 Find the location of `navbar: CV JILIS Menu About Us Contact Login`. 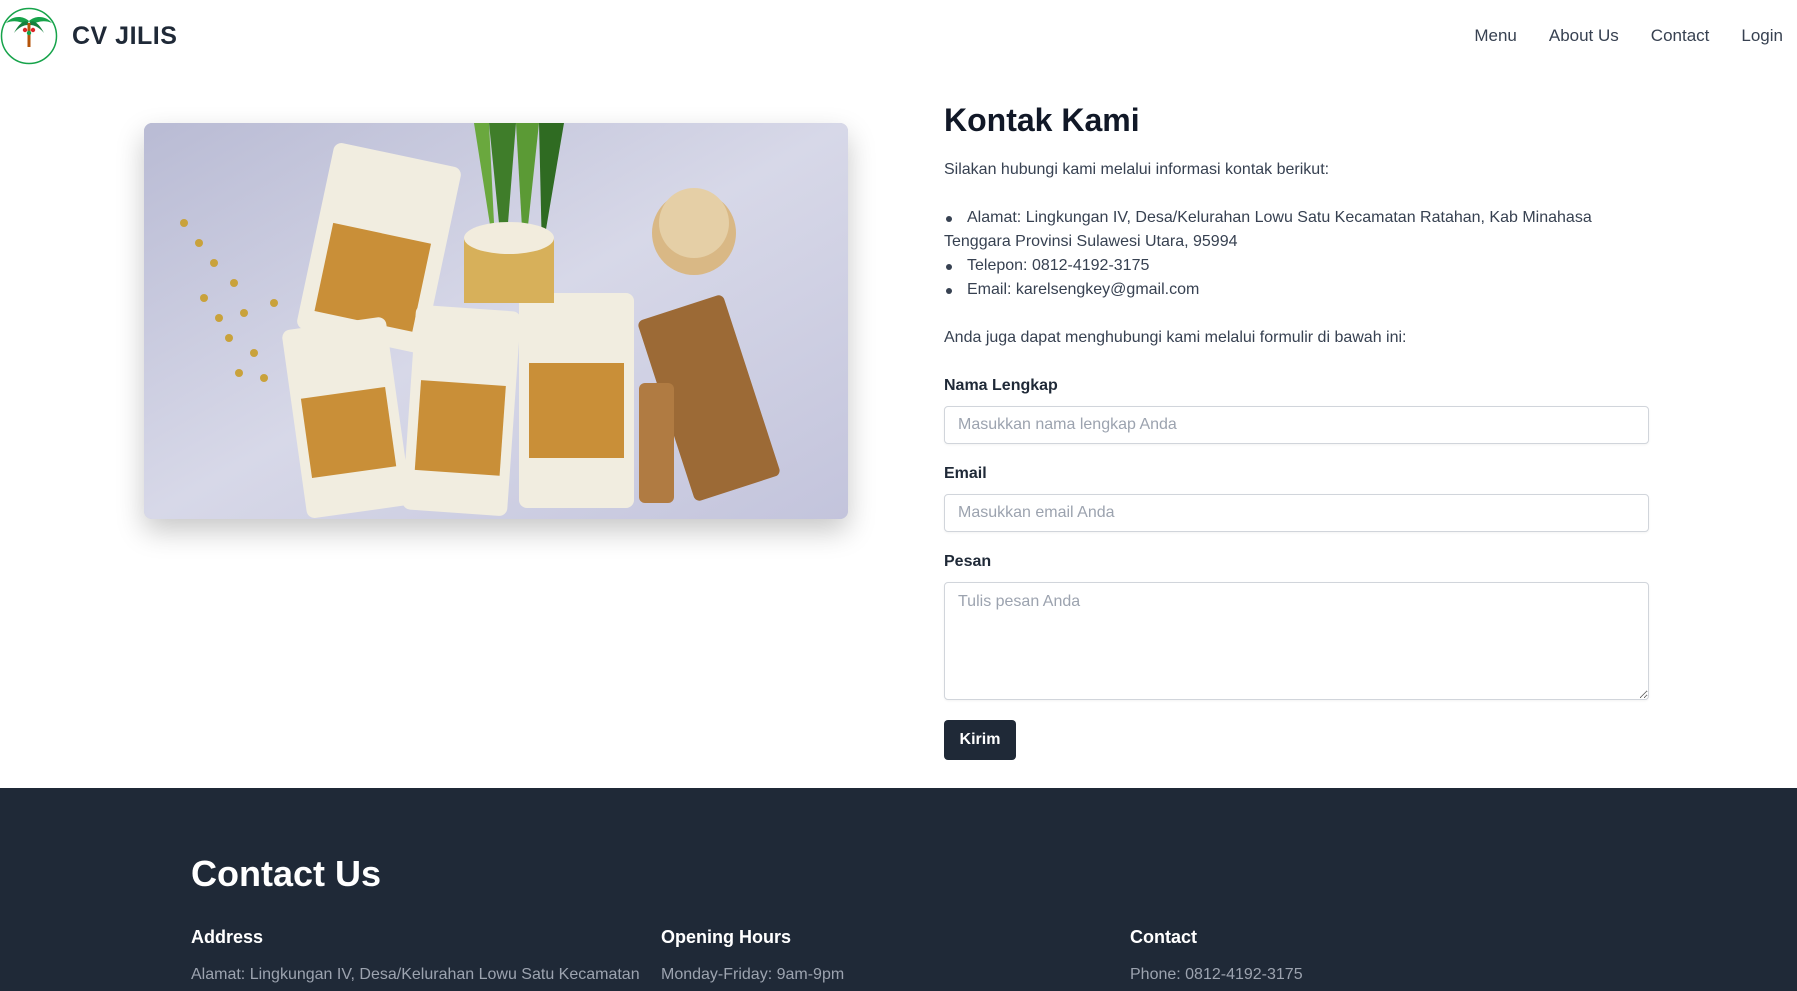

navbar: CV JILIS Menu About Us Contact Login is located at coordinates (898, 36).